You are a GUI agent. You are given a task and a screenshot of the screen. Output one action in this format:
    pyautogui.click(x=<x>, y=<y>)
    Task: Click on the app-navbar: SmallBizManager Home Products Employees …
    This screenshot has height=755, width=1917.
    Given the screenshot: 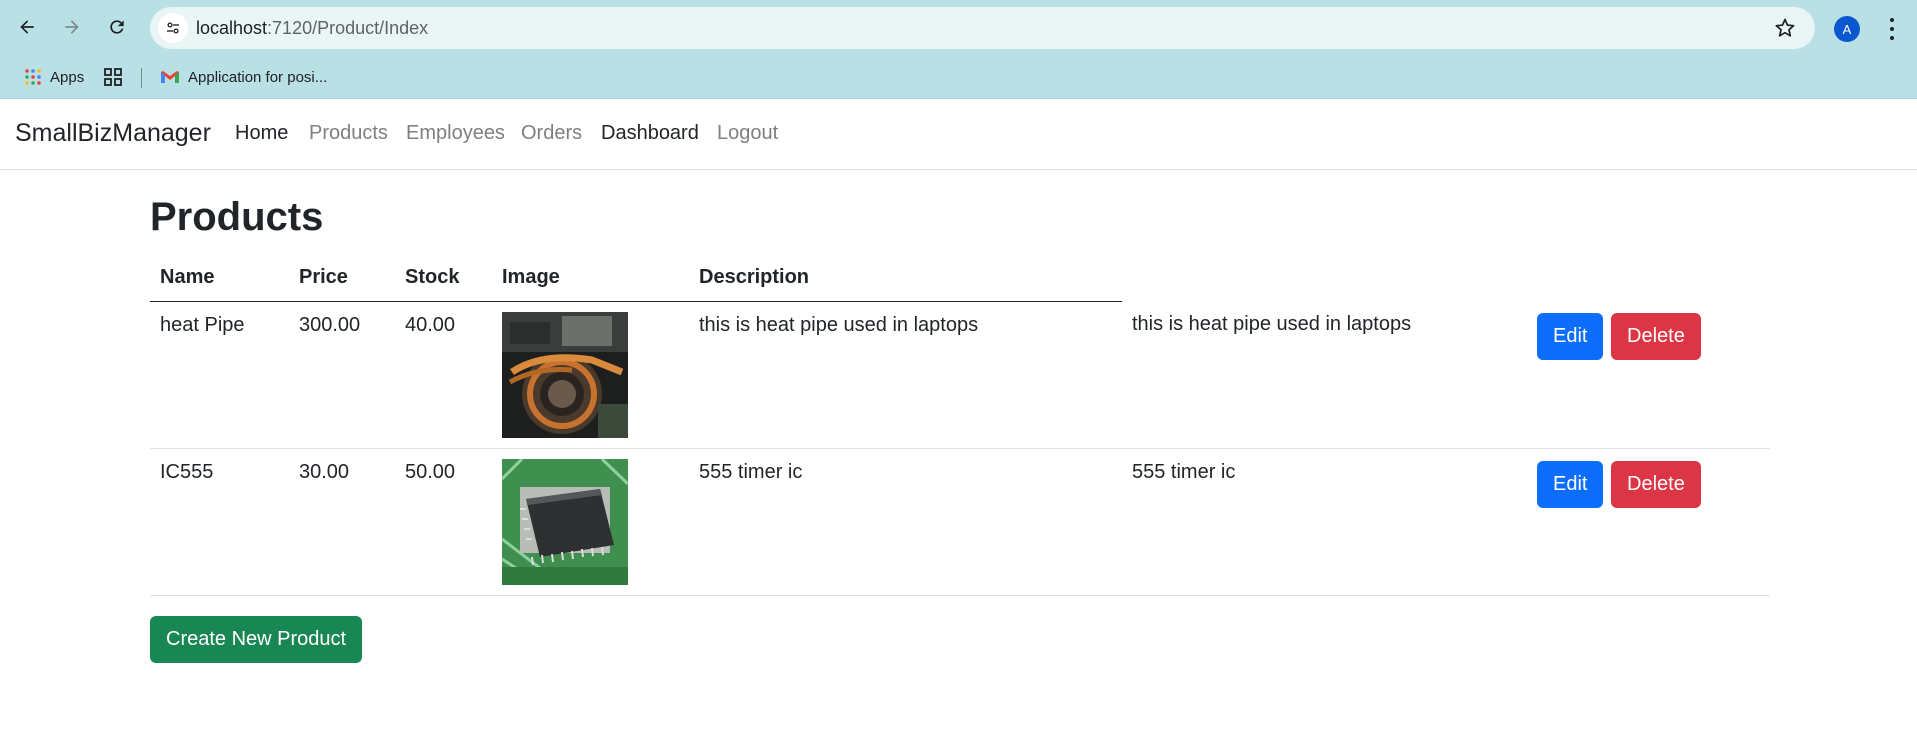 What is the action you would take?
    pyautogui.click(x=958, y=134)
    